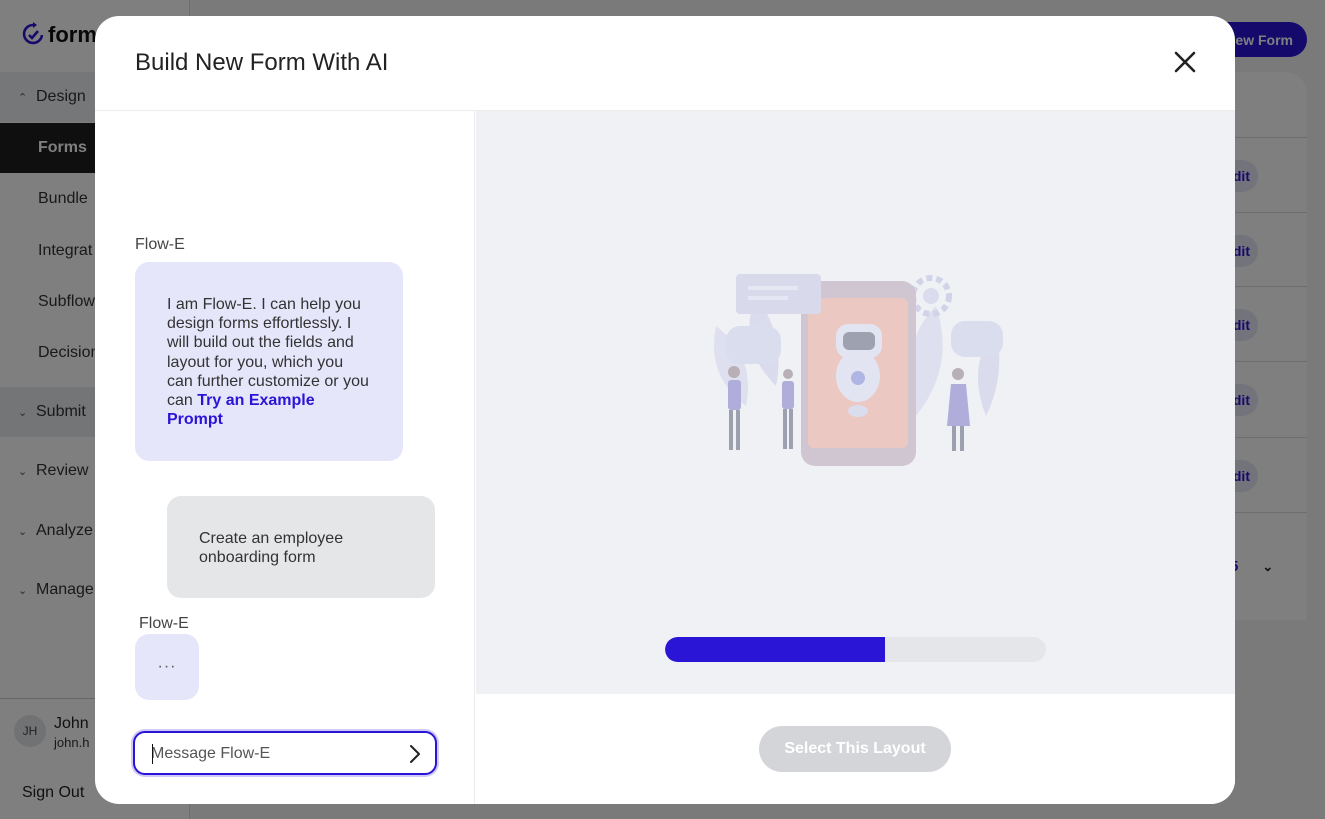  What do you see at coordinates (858, 370) in the screenshot?
I see `robot-loading-illustration` at bounding box center [858, 370].